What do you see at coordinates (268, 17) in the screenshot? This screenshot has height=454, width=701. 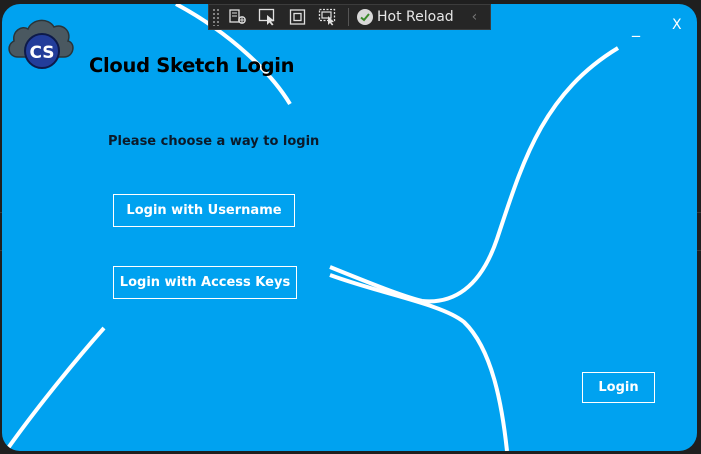 I see `select-element-icon` at bounding box center [268, 17].